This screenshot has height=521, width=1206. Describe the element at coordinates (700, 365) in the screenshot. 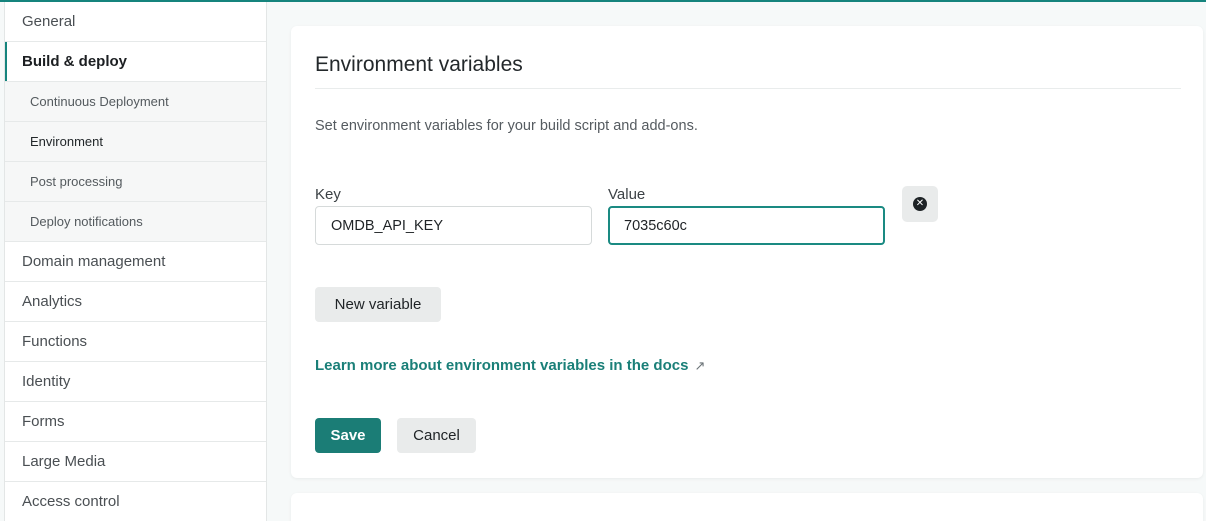

I see `external-link-icon: ↗` at that location.